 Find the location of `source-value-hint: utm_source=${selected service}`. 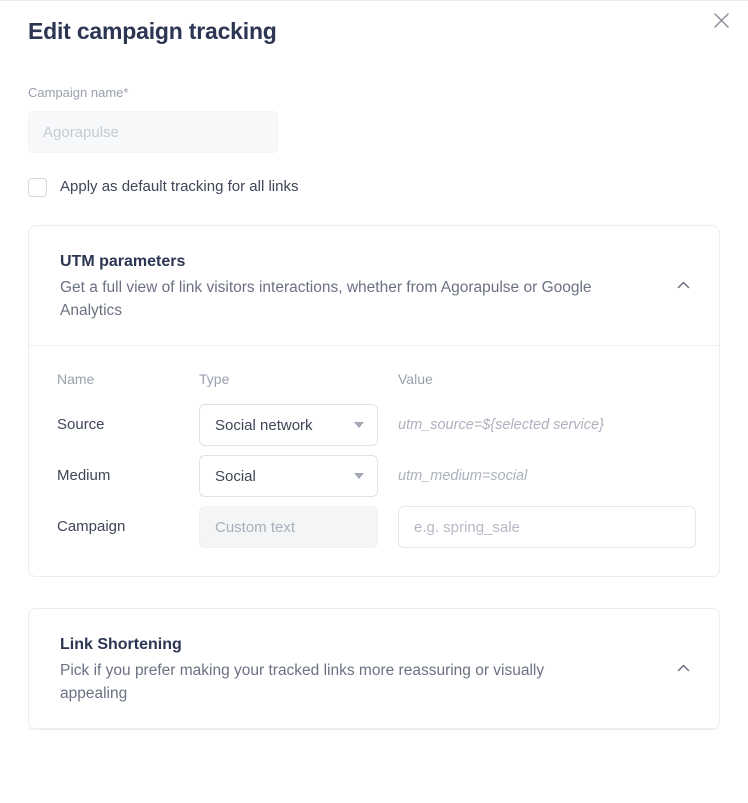

source-value-hint: utm_source=${selected service} is located at coordinates (501, 425).